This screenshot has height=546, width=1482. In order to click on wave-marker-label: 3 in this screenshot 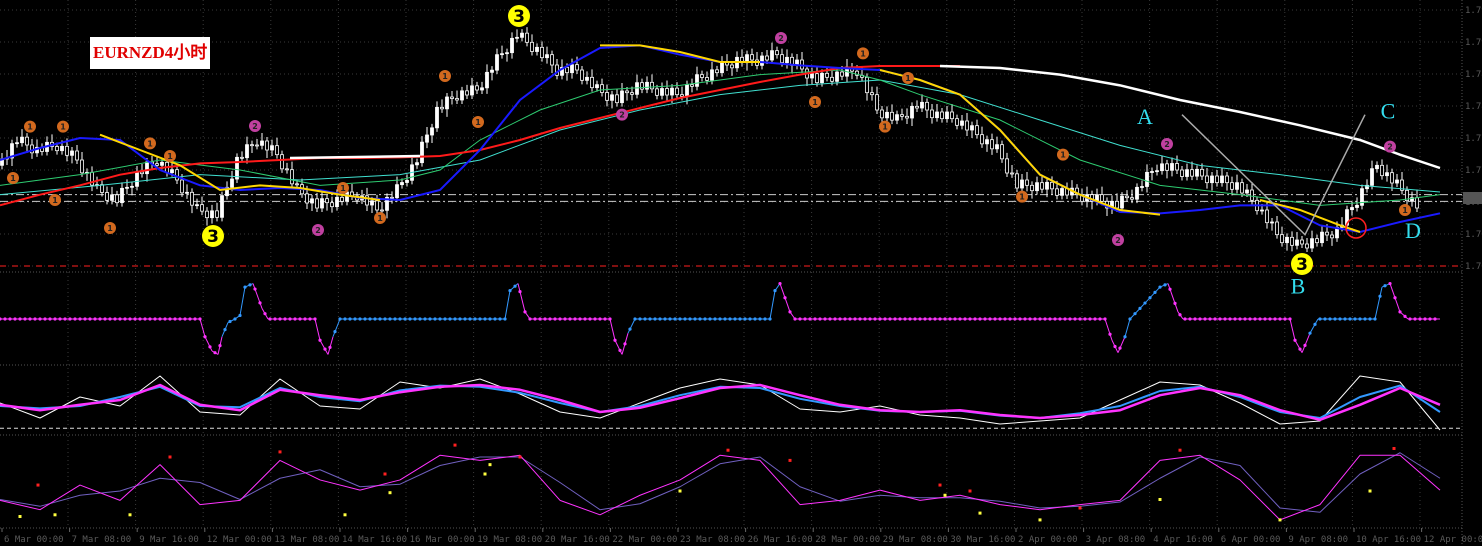, I will do `click(1302, 265)`.